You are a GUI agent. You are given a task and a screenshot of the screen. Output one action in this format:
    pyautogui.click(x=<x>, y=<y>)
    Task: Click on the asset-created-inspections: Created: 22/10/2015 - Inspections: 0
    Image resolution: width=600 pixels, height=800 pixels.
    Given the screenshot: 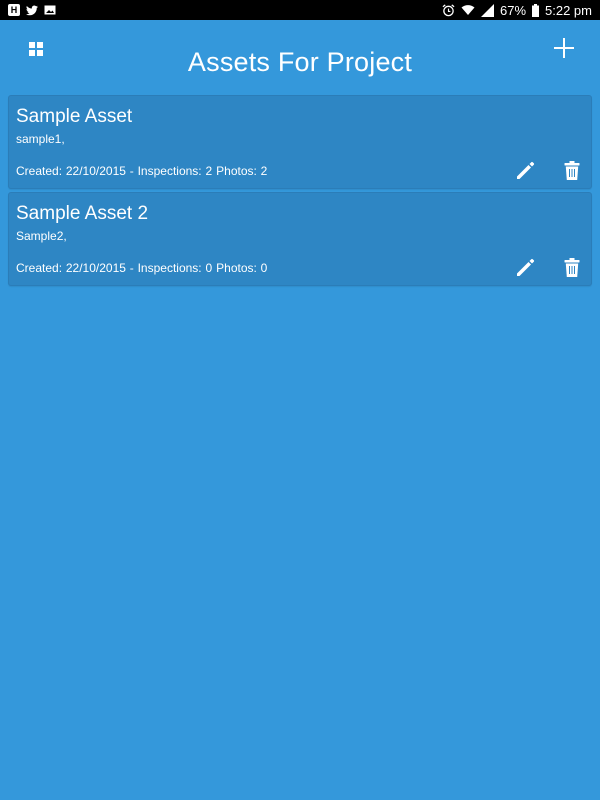 What is the action you would take?
    pyautogui.click(x=114, y=268)
    